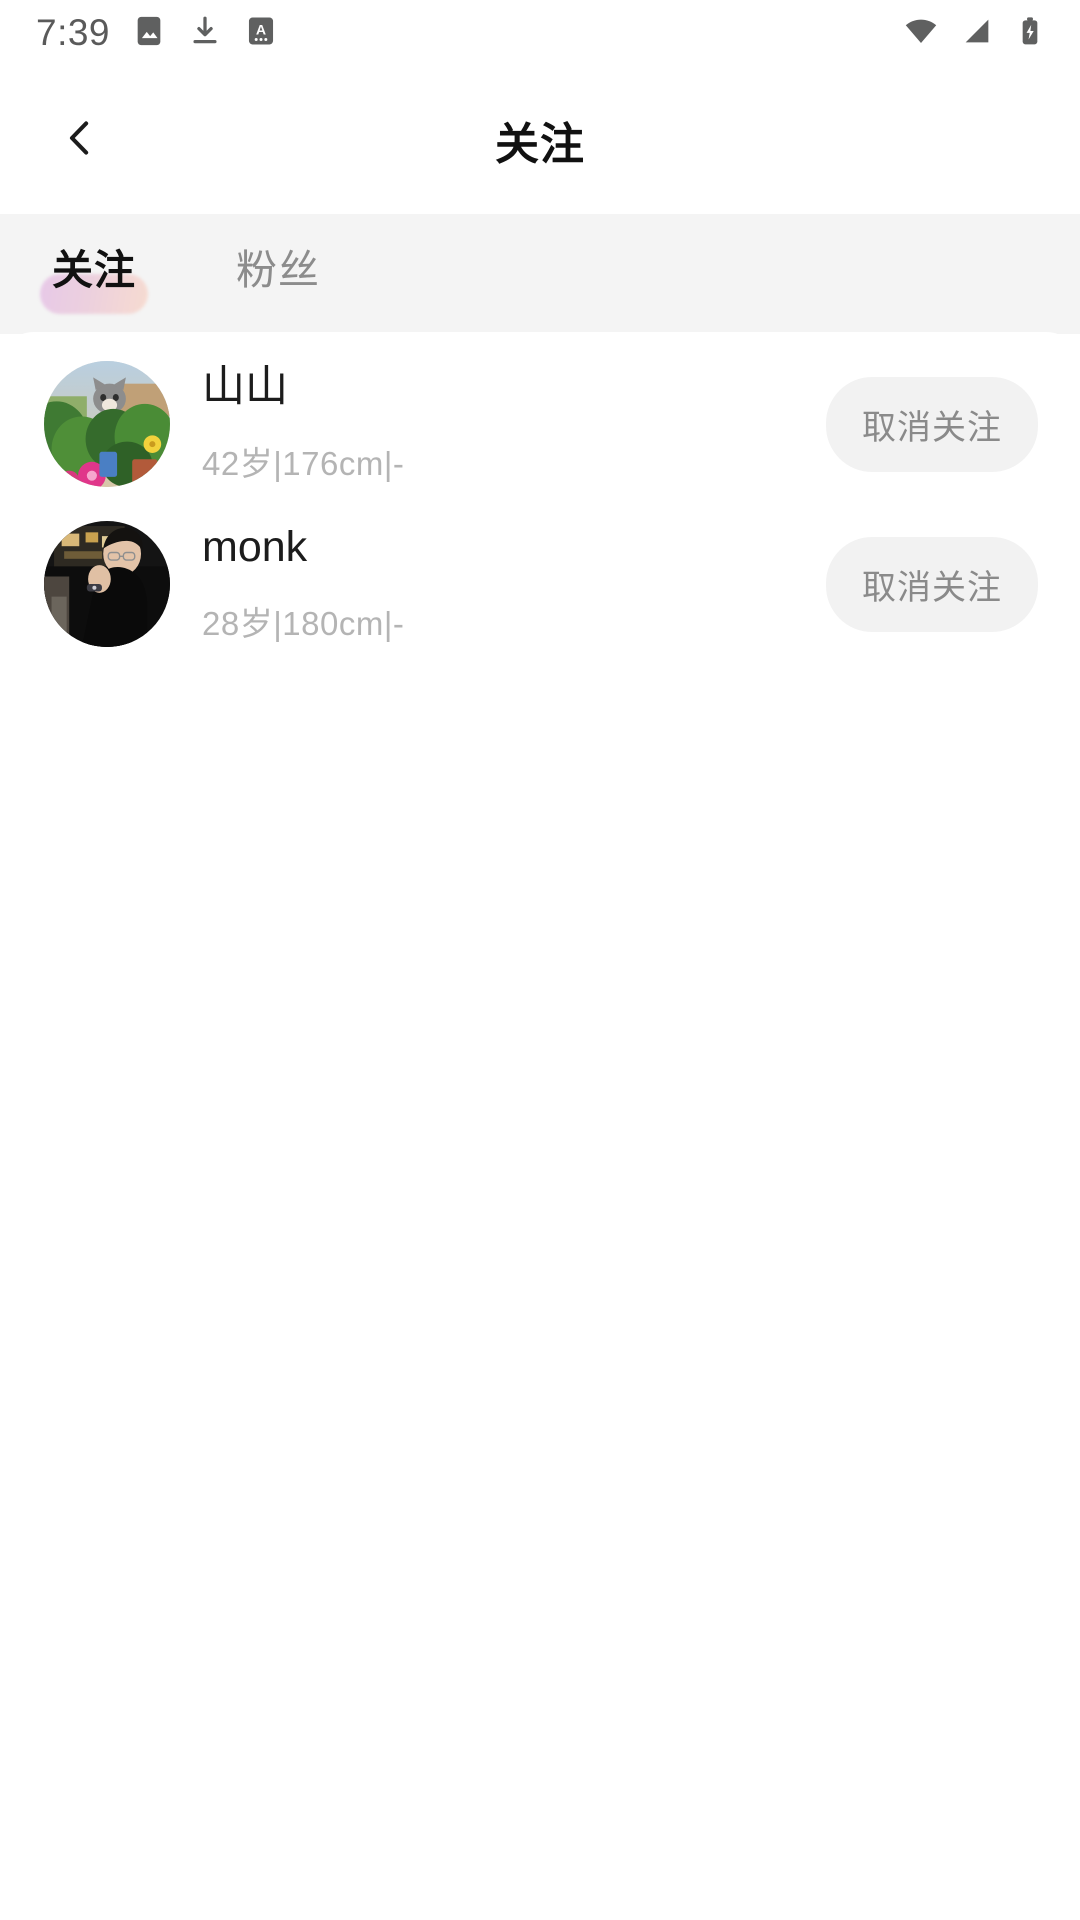  I want to click on avatar-monk, so click(107, 584).